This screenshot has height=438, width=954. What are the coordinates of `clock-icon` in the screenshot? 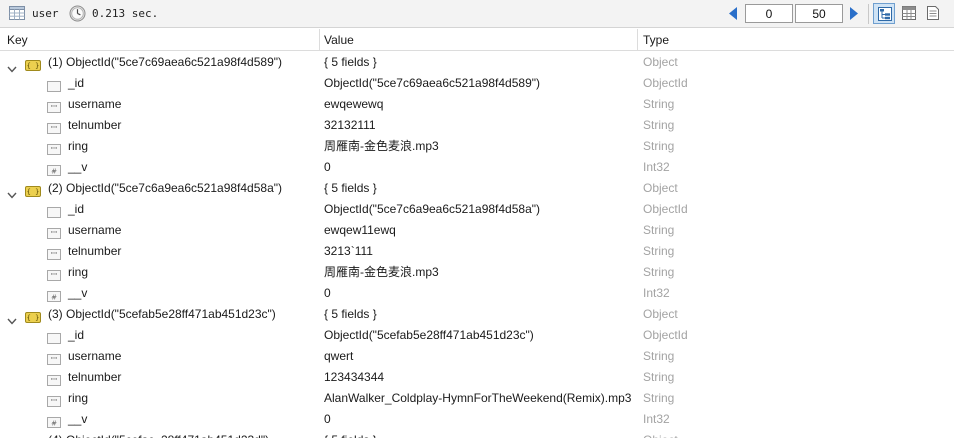 It's located at (77, 13).